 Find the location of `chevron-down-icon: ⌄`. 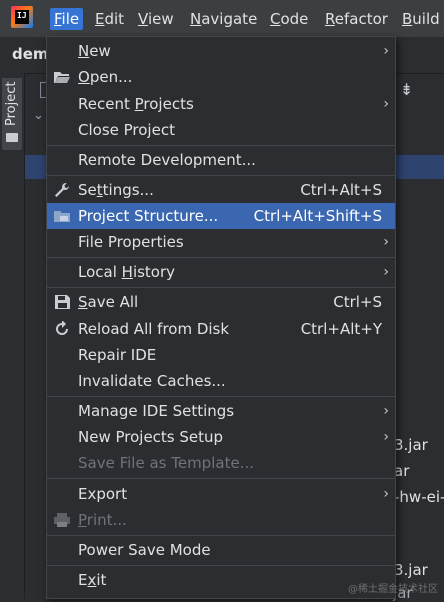

chevron-down-icon: ⌄ is located at coordinates (38, 115).